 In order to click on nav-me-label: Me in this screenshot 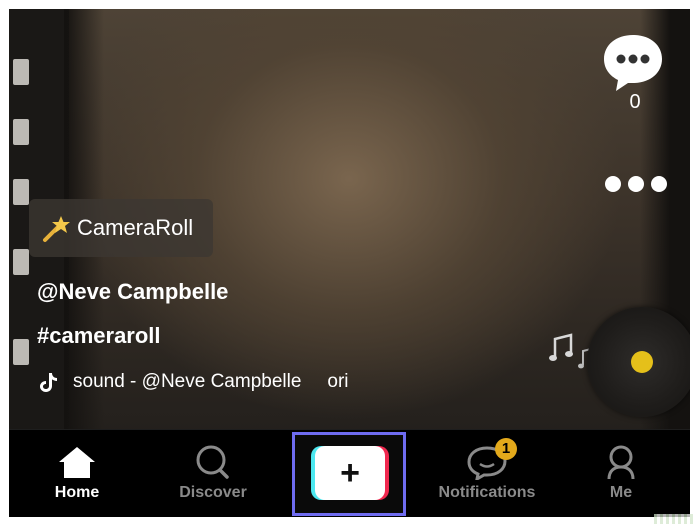, I will do `click(621, 492)`.